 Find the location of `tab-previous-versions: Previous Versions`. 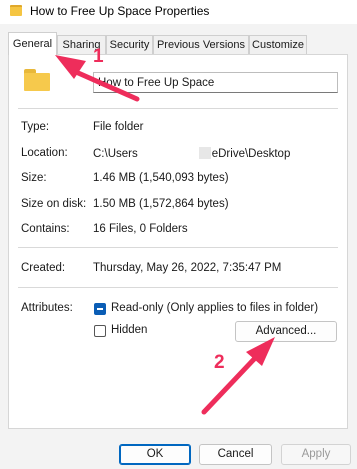

tab-previous-versions: Previous Versions is located at coordinates (201, 44).